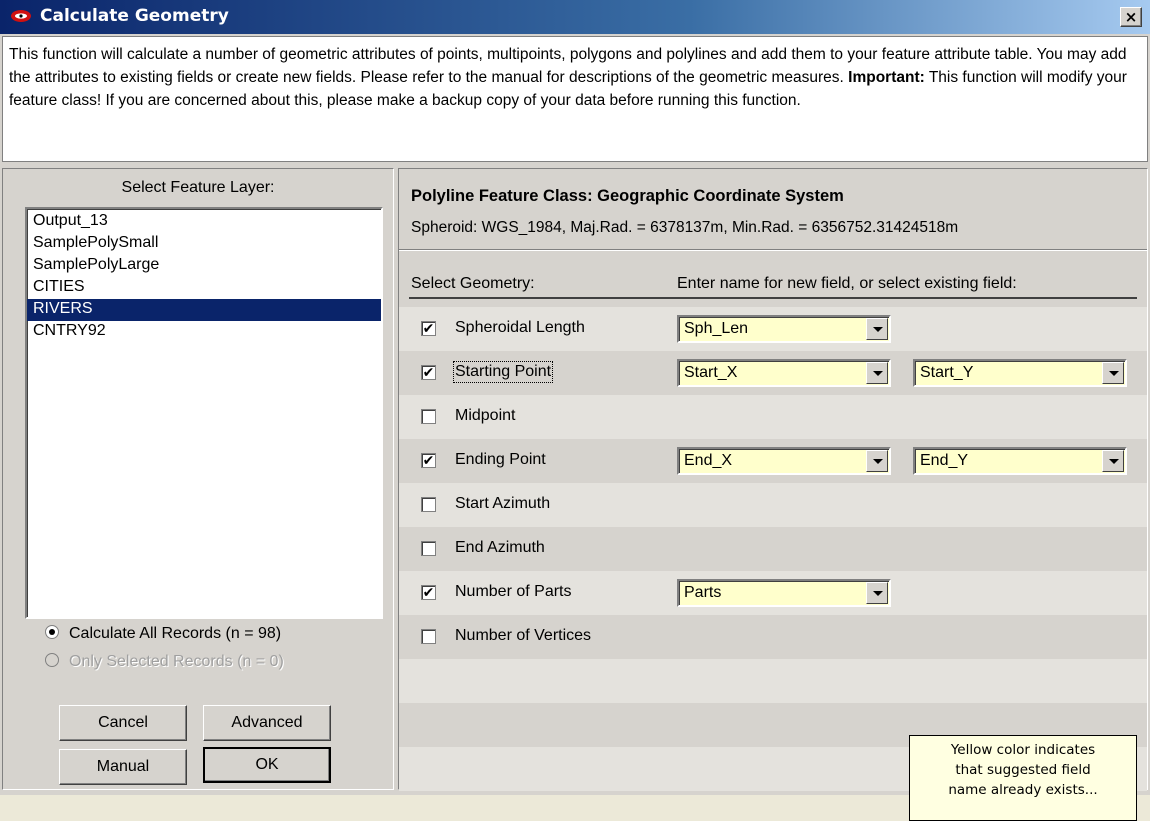  What do you see at coordinates (773, 681) in the screenshot?
I see `empty-row` at bounding box center [773, 681].